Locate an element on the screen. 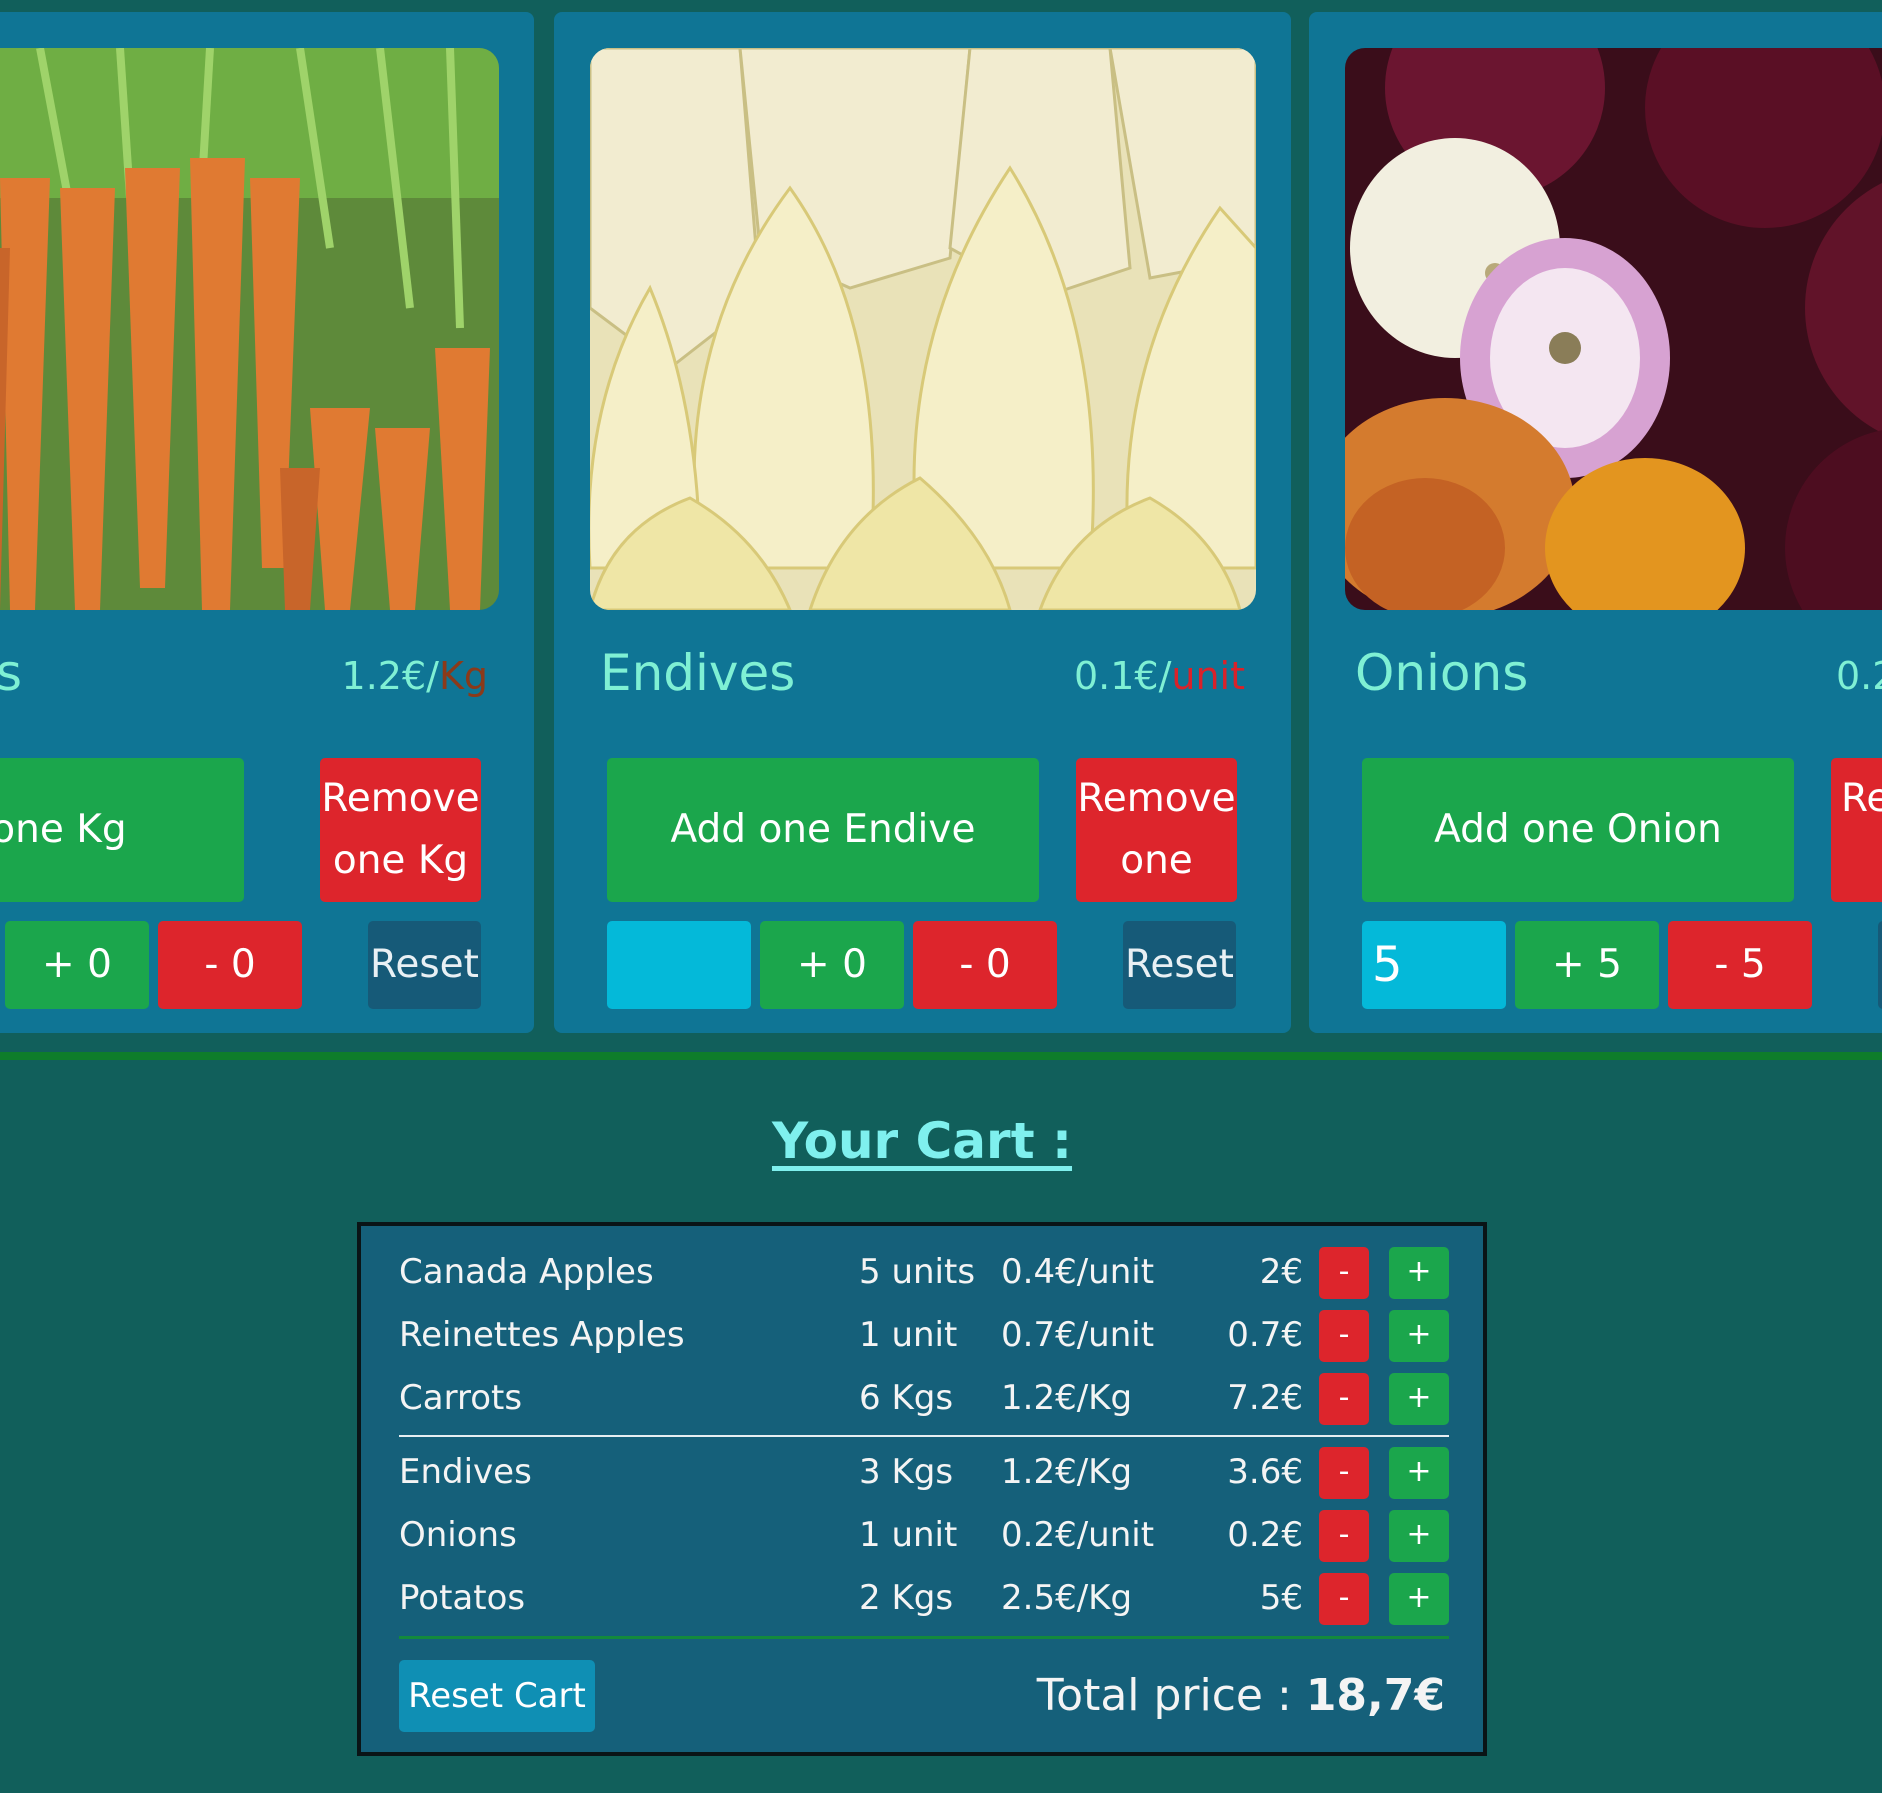 The image size is (1882, 1793). item-unit-price: 2.5€/Kg is located at coordinates (1067, 1598).